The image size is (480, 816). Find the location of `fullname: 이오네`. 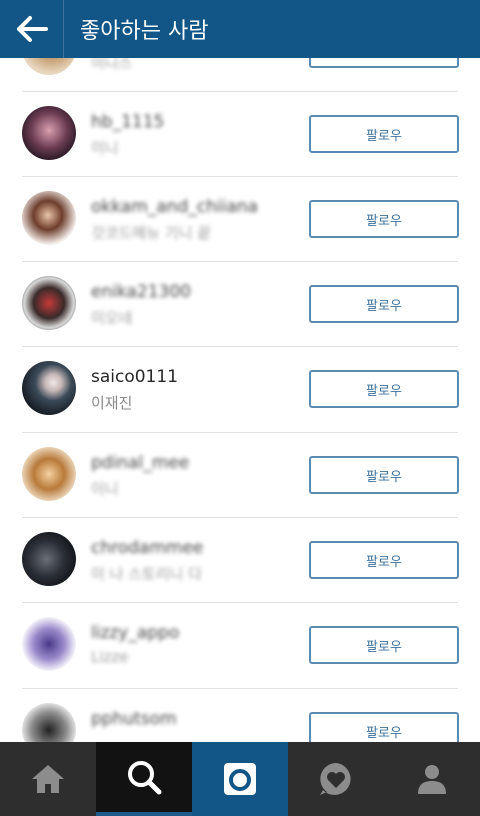

fullname: 이오네 is located at coordinates (112, 318).